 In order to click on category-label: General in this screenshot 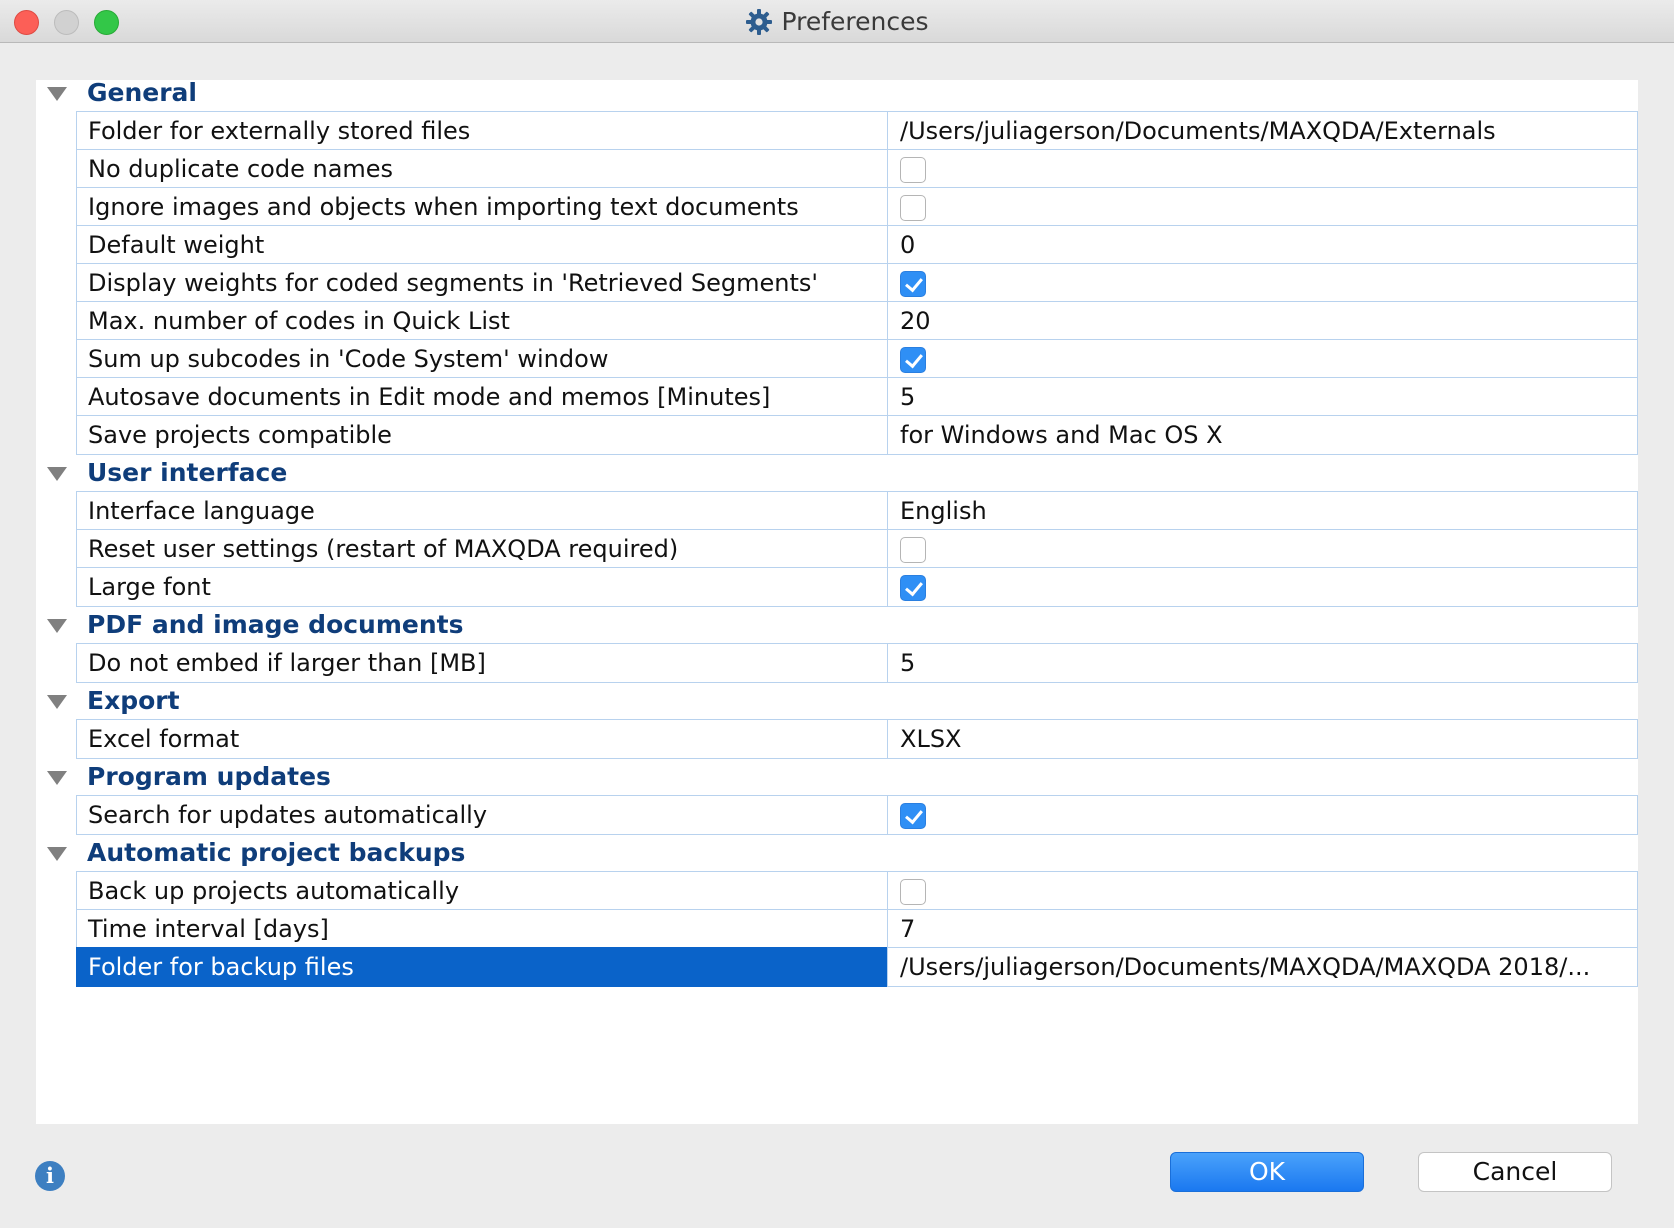, I will do `click(142, 92)`.